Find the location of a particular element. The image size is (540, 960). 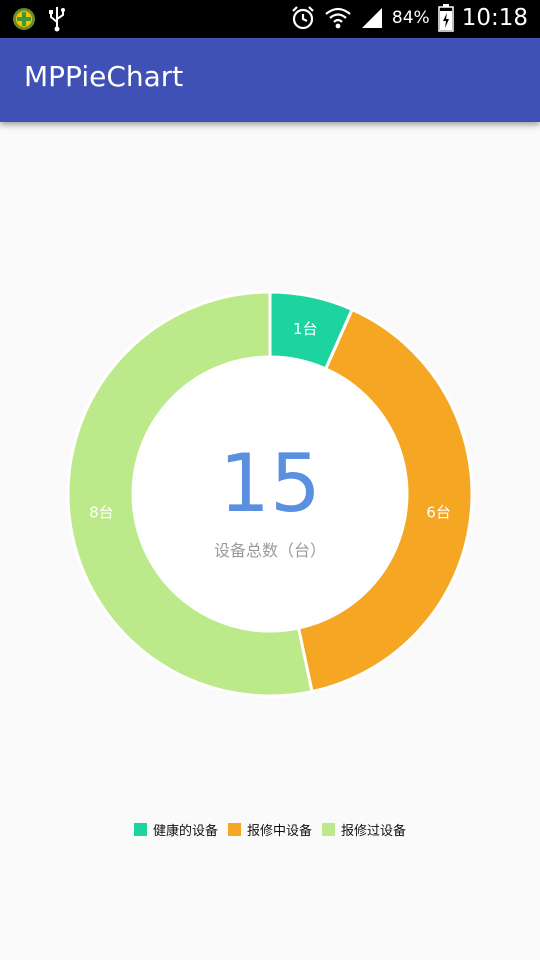

app-title: MPPieChart is located at coordinates (104, 76).